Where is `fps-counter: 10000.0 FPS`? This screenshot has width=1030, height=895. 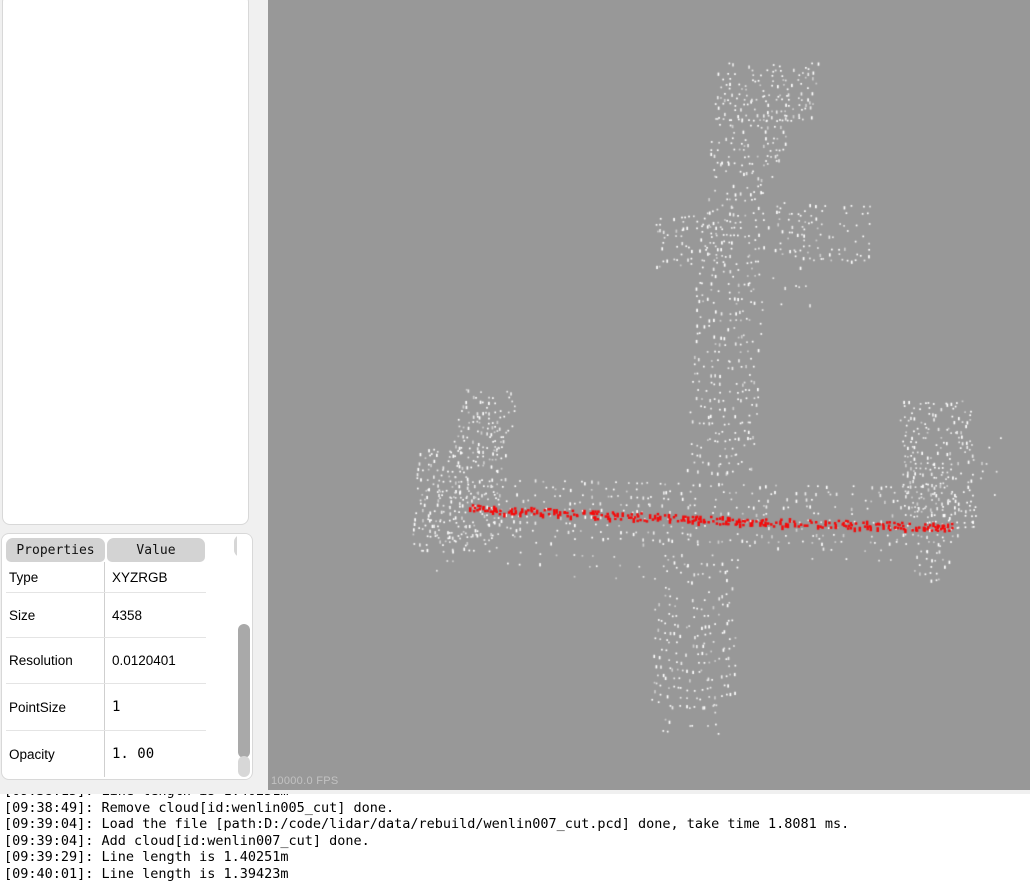
fps-counter: 10000.0 FPS is located at coordinates (305, 781).